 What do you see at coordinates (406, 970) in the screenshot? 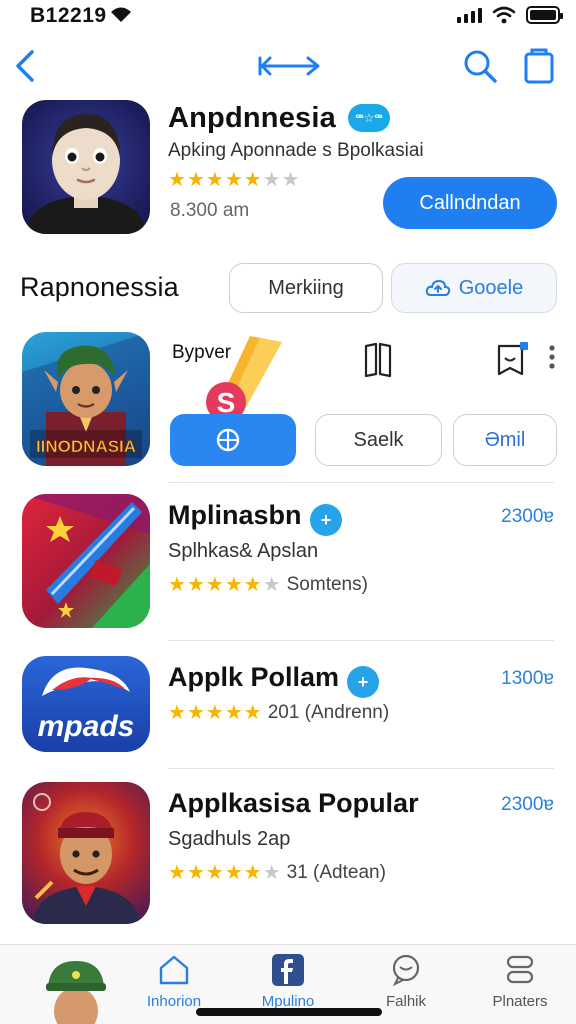
I see `chat-icon` at bounding box center [406, 970].